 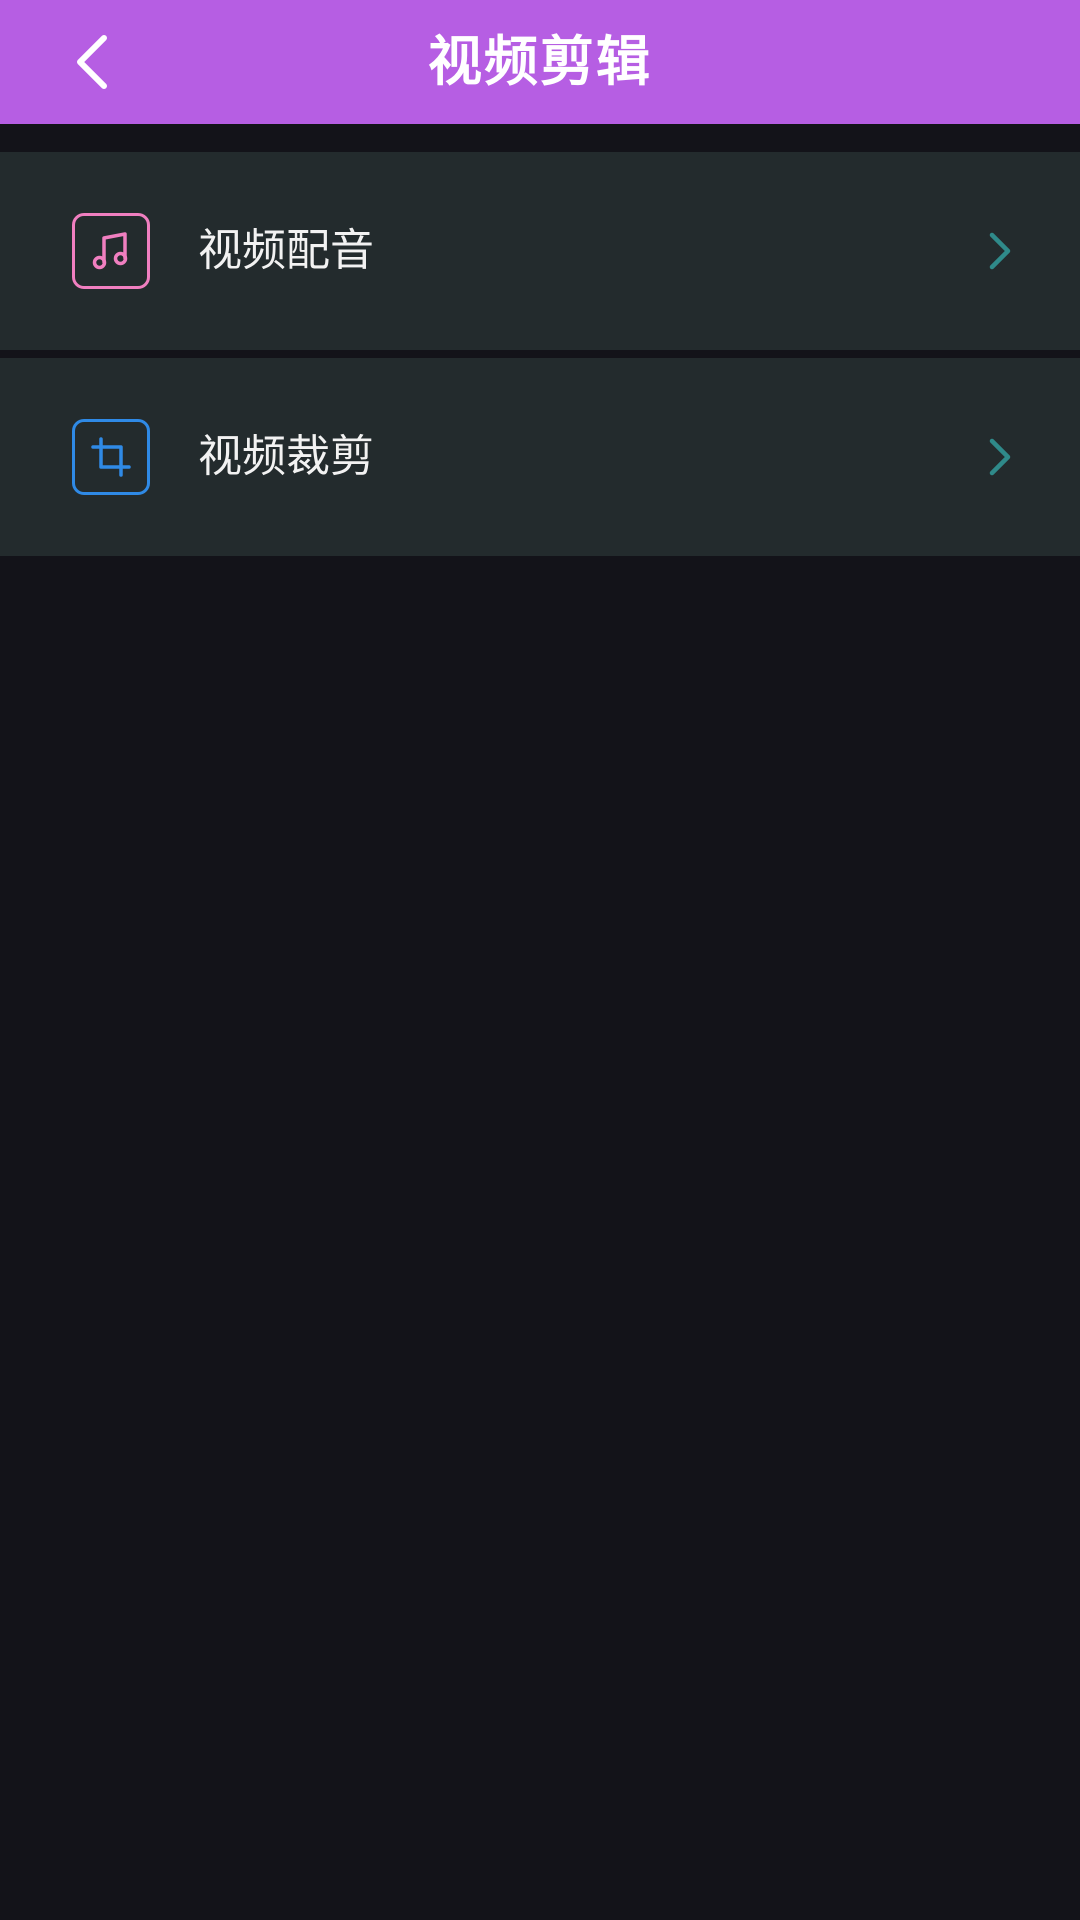 What do you see at coordinates (286, 456) in the screenshot?
I see `list-item-label: 视频裁剪` at bounding box center [286, 456].